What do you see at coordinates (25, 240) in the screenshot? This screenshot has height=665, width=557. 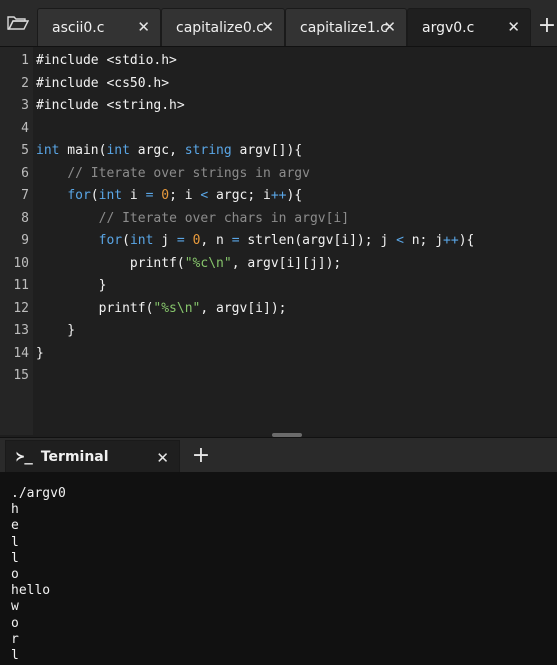 I see `line-number: 9` at bounding box center [25, 240].